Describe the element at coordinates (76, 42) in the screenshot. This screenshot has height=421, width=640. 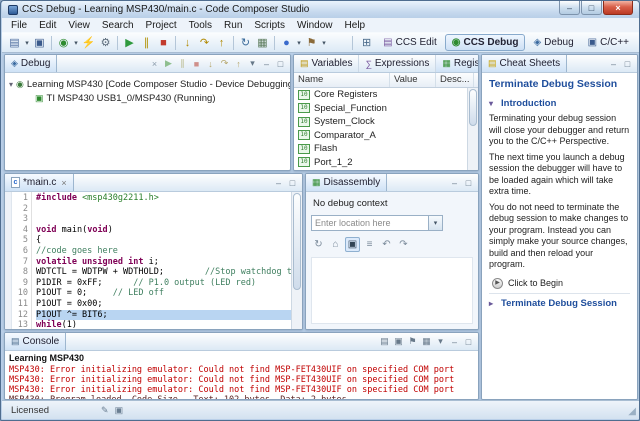
I see `debug-menu-arrow: ▾` at that location.